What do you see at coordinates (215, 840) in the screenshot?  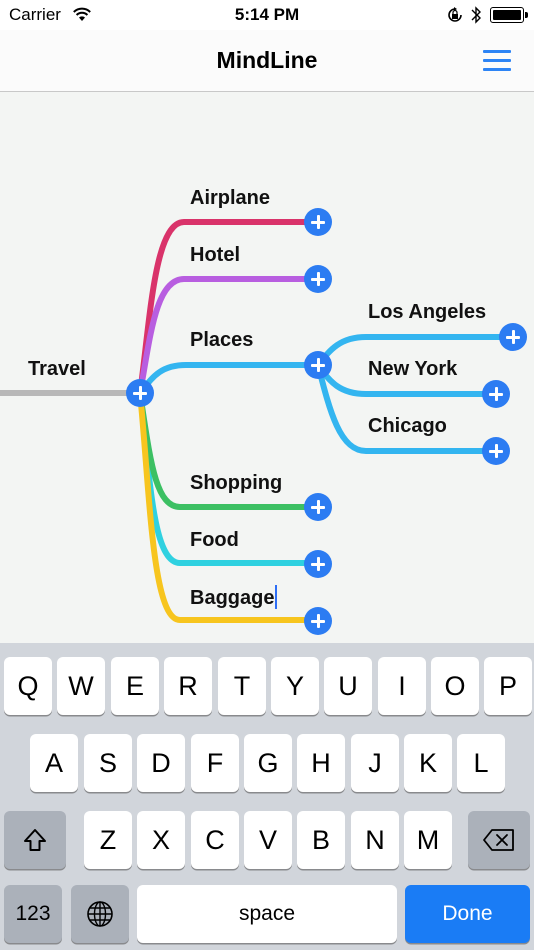 I see `key-c: C` at bounding box center [215, 840].